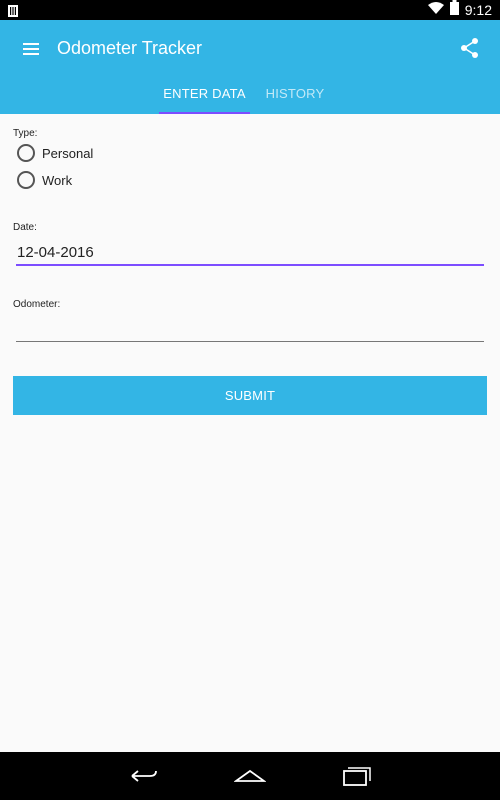 Image resolution: width=500 pixels, height=800 pixels. I want to click on radio-work: Work, so click(44, 180).